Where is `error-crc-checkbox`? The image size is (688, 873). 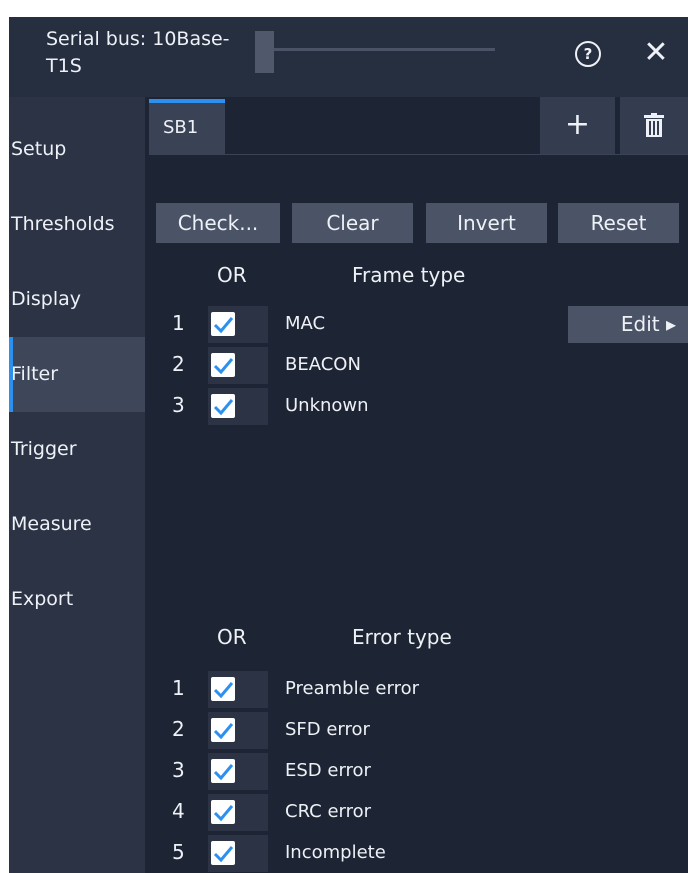
error-crc-checkbox is located at coordinates (223, 812).